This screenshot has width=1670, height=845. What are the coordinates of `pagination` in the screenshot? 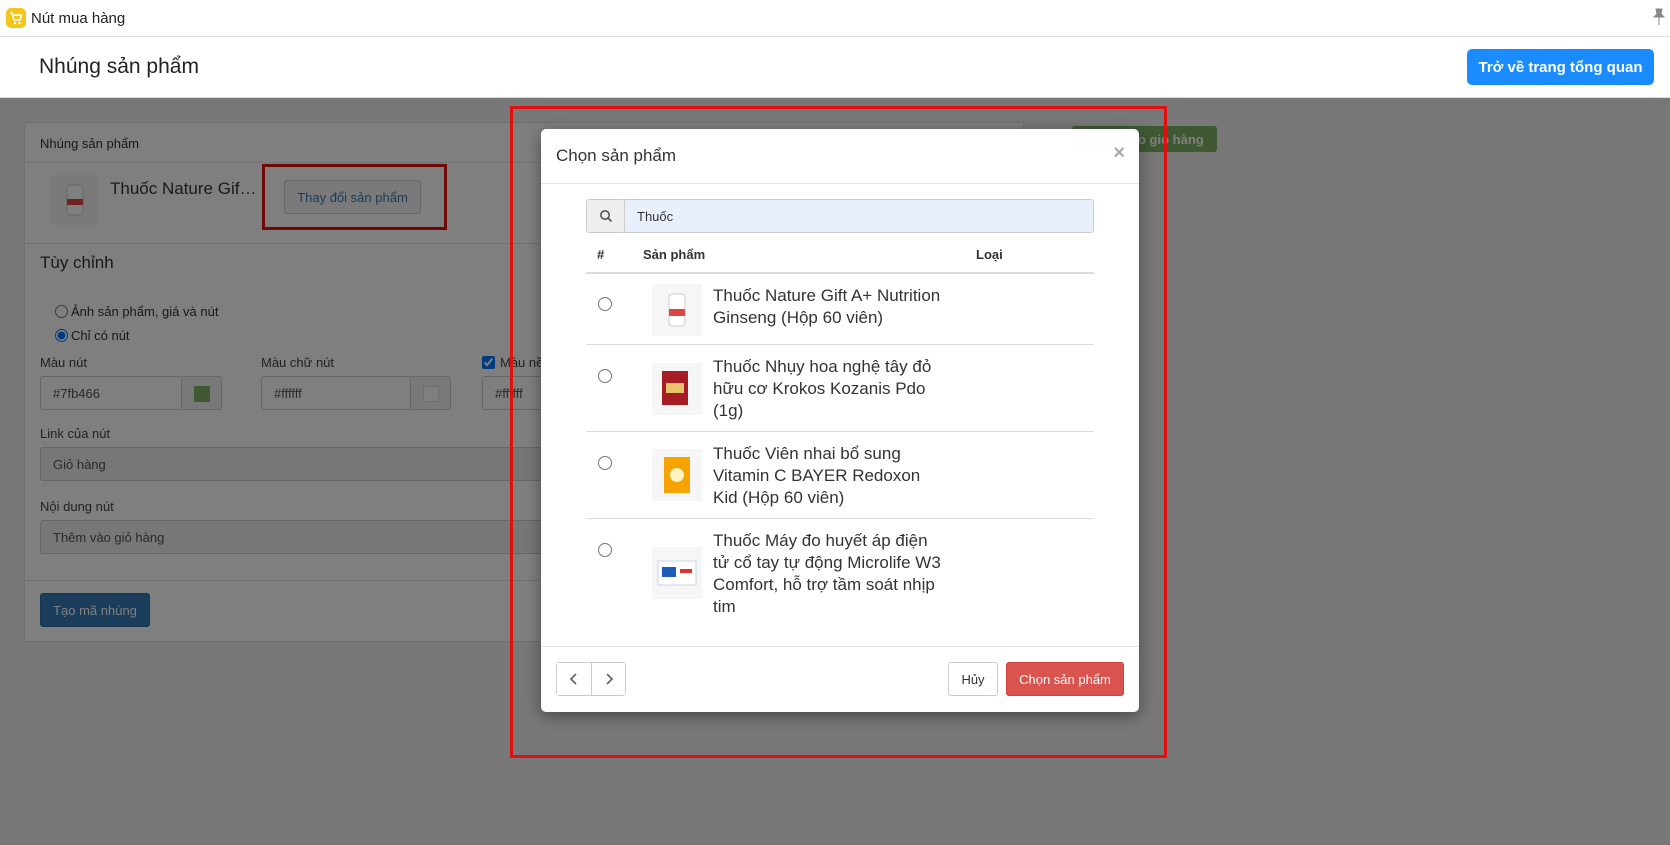 It's located at (591, 679).